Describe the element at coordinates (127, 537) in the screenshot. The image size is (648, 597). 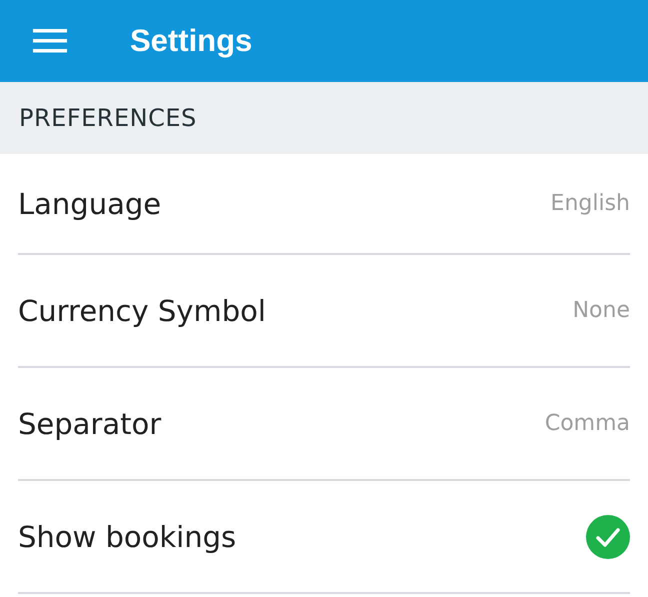
I see `setting-label: Show bookings` at that location.